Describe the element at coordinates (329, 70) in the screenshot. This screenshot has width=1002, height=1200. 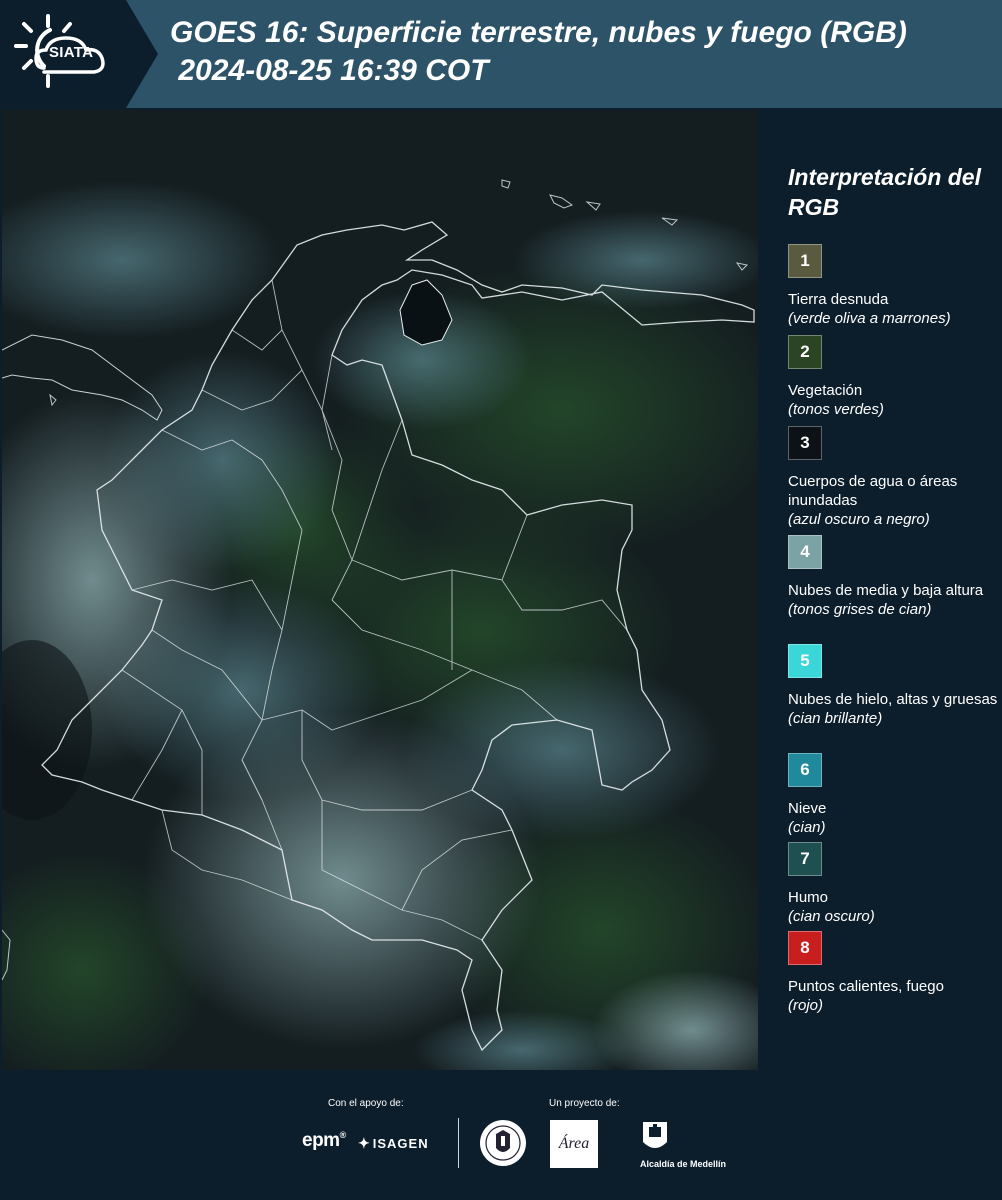
I see `title-line-2: 2024-08-25 16:39 COT` at that location.